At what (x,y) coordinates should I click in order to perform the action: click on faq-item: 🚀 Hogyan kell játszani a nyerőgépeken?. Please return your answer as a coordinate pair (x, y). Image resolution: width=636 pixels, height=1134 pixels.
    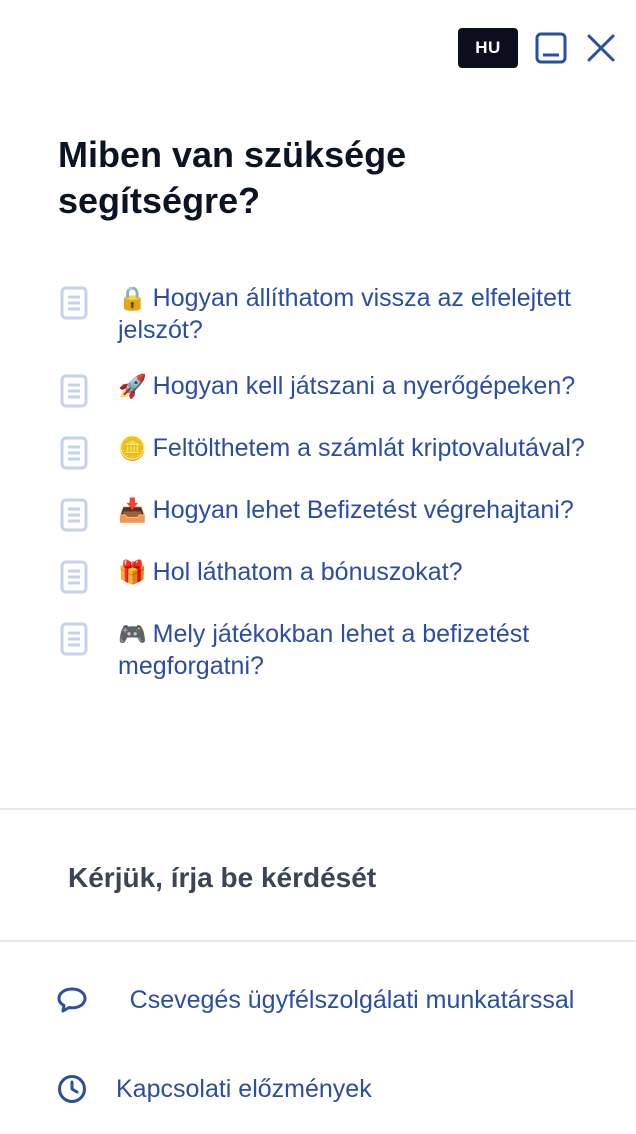
    Looking at the image, I should click on (330, 389).